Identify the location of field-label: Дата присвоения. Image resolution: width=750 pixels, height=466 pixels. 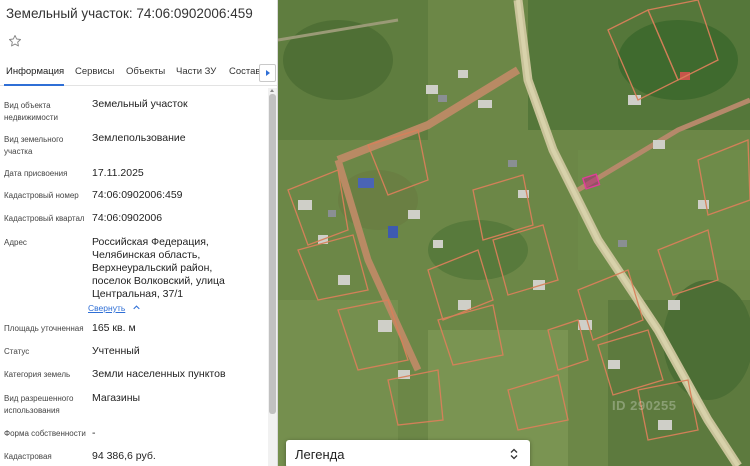
(36, 173).